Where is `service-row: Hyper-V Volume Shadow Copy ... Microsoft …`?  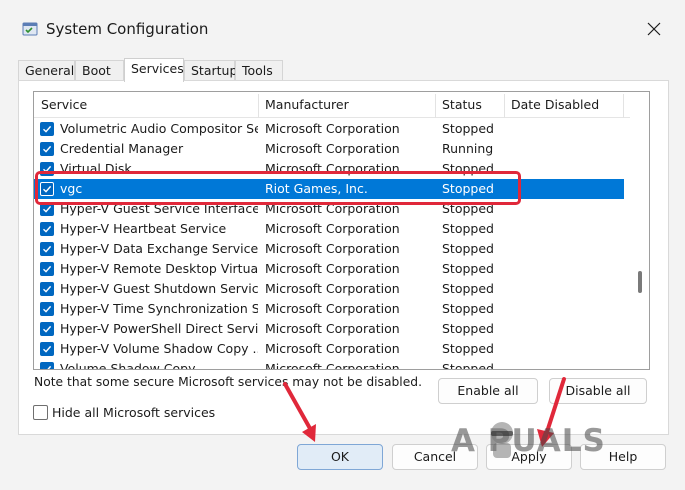 service-row: Hyper-V Volume Shadow Copy ... Microsoft … is located at coordinates (329, 349).